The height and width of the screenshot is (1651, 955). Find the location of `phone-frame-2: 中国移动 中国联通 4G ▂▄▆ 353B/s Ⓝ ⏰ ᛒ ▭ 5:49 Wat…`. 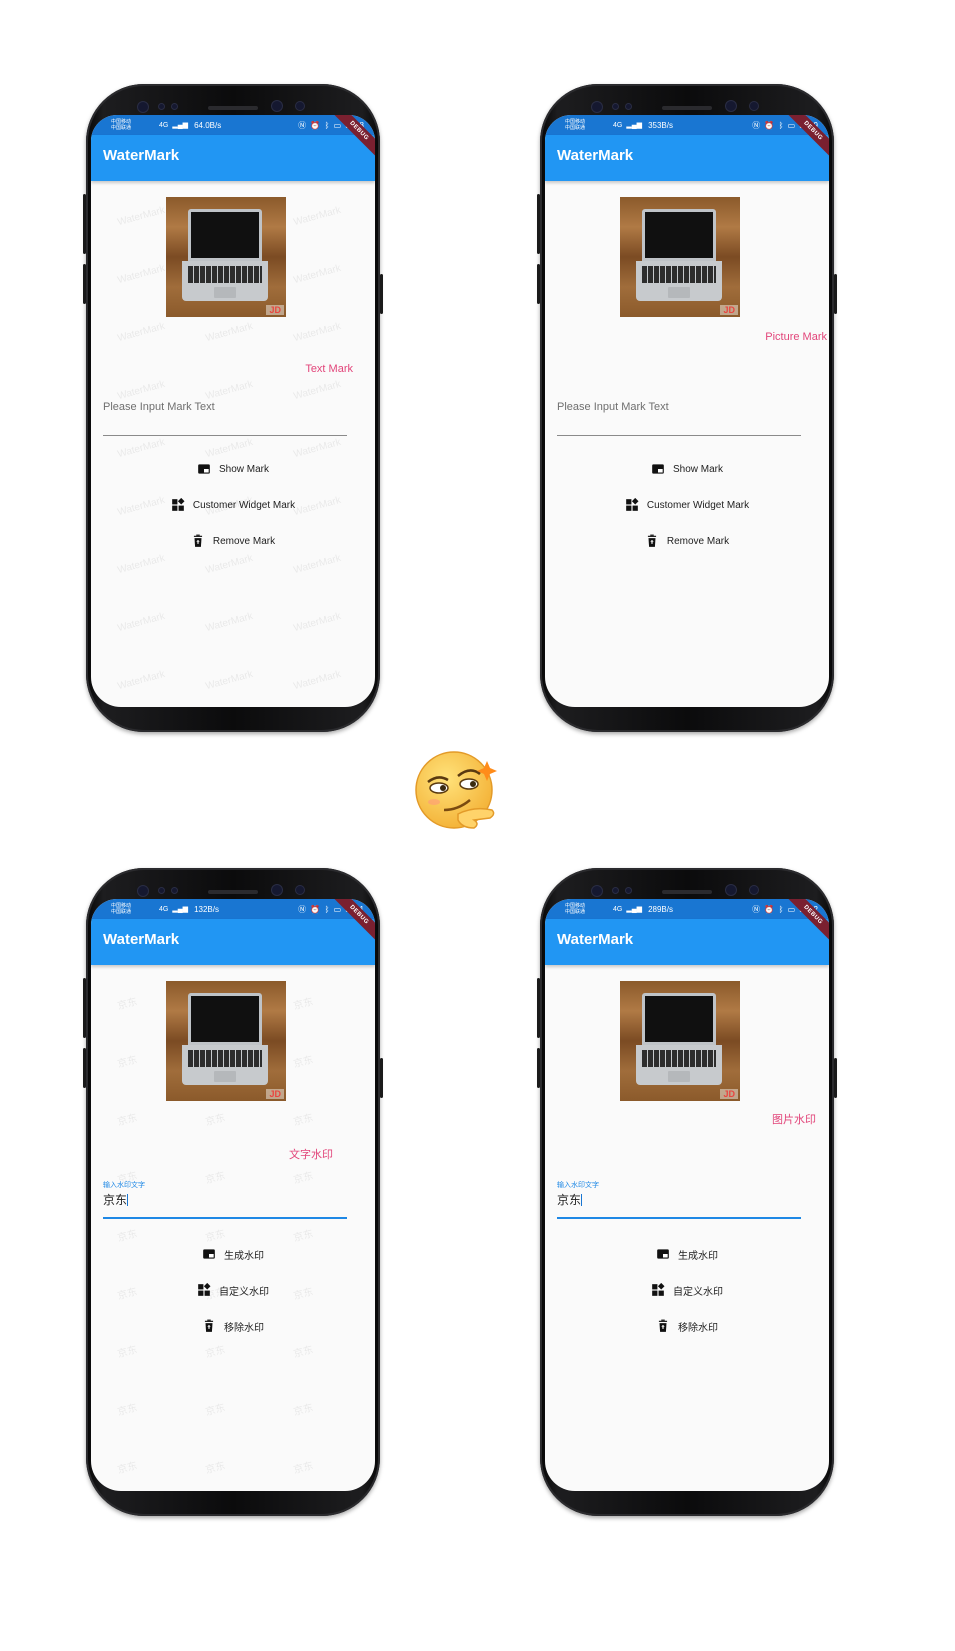

phone-frame-2: 中国移动 中国联通 4G ▂▄▆ 353B/s Ⓝ ⏰ ᛒ ▭ 5:49 Wat… is located at coordinates (687, 408).